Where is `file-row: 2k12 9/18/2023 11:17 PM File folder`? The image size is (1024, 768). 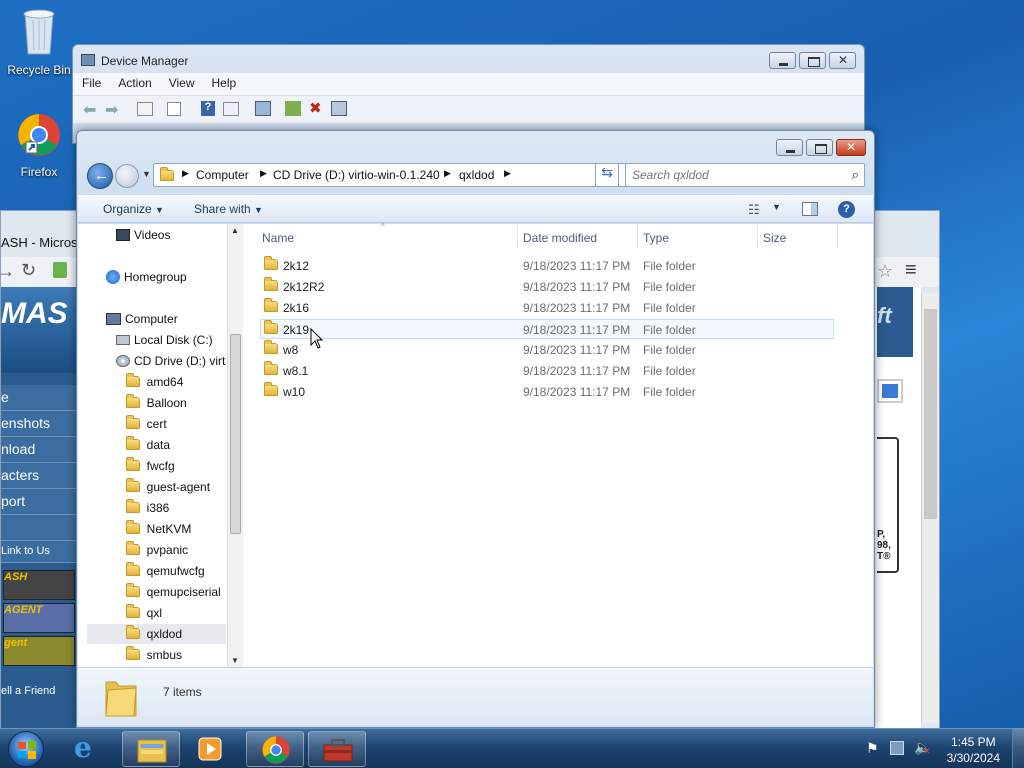 file-row: 2k12 9/18/2023 11:17 PM File folder is located at coordinates (547, 266).